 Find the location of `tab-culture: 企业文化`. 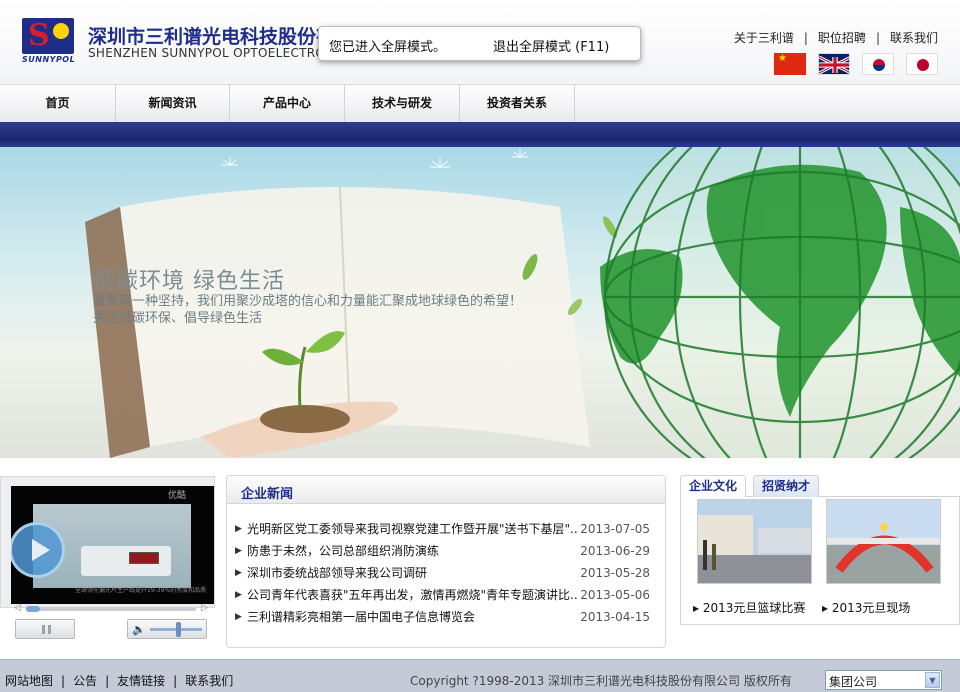

tab-culture: 企业文化 is located at coordinates (713, 486).